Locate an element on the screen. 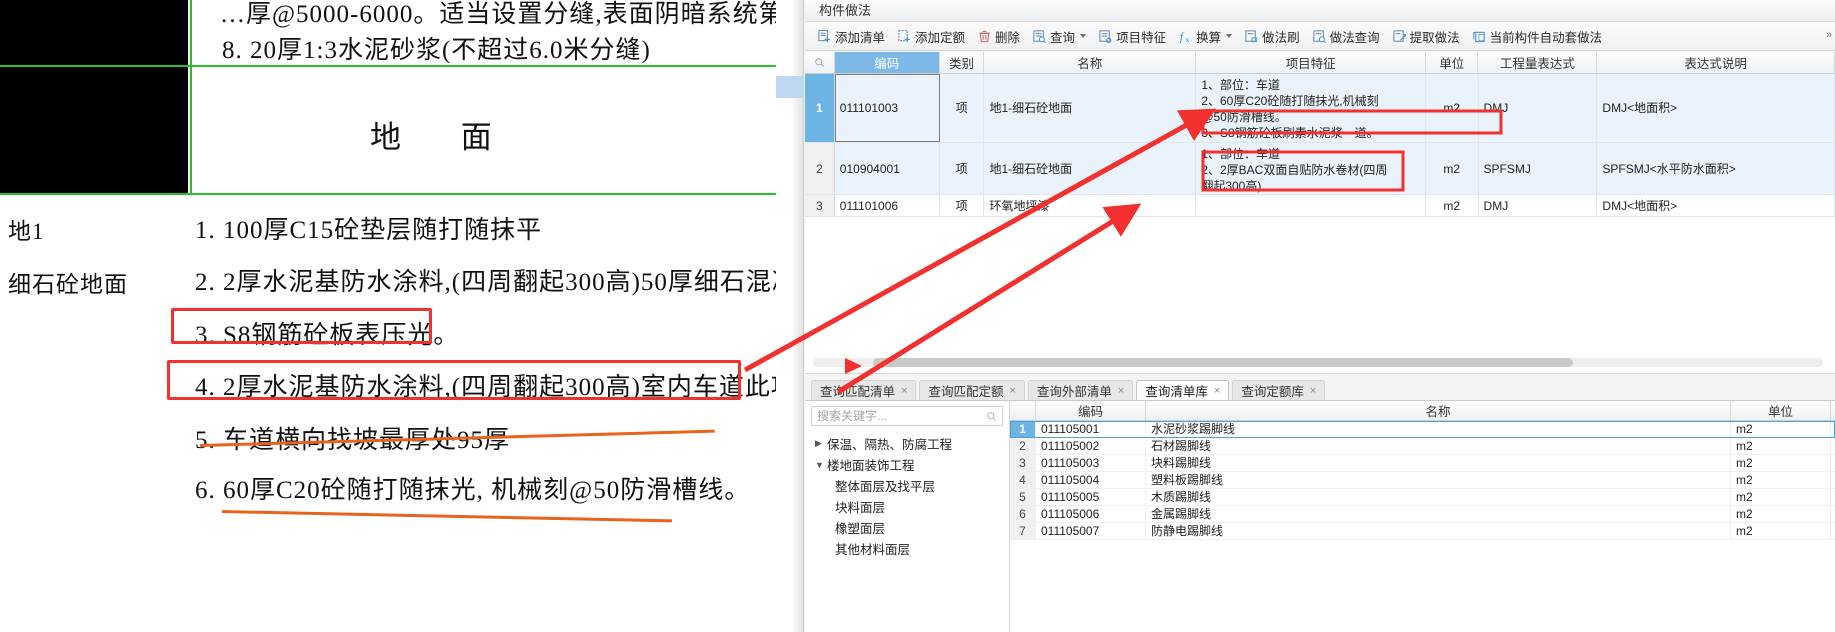  list-item: 4 011105004 塑料板踢脚线 m2 is located at coordinates (1422, 480).